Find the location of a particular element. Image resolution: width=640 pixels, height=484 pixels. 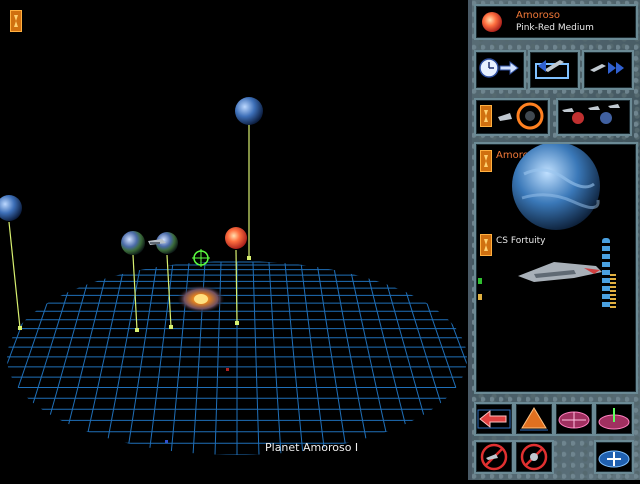

fleet-fast-forward-icon is located at coordinates (607, 68).